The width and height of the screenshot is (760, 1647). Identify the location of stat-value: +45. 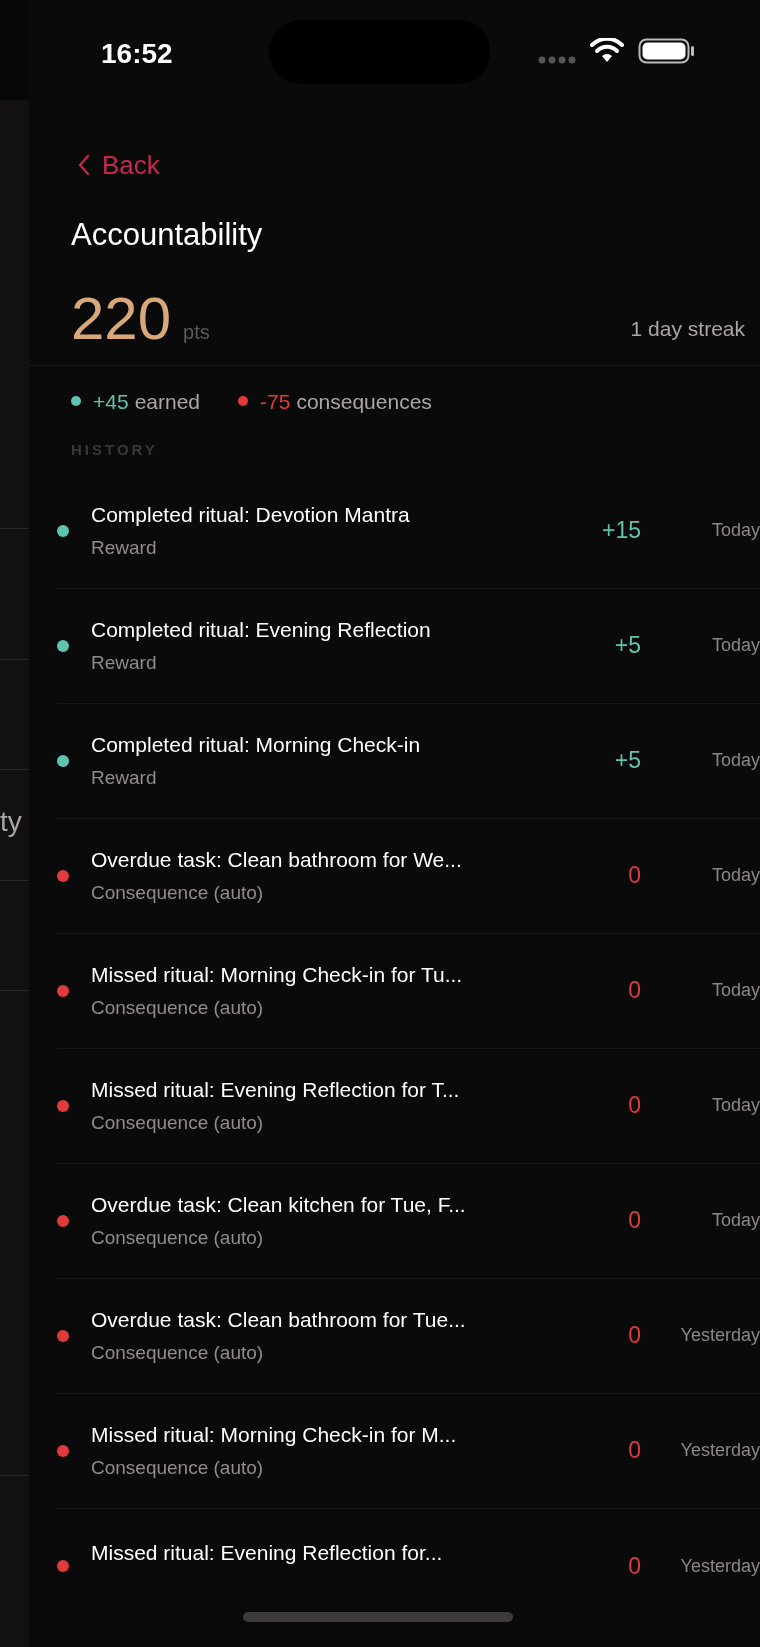
(111, 401).